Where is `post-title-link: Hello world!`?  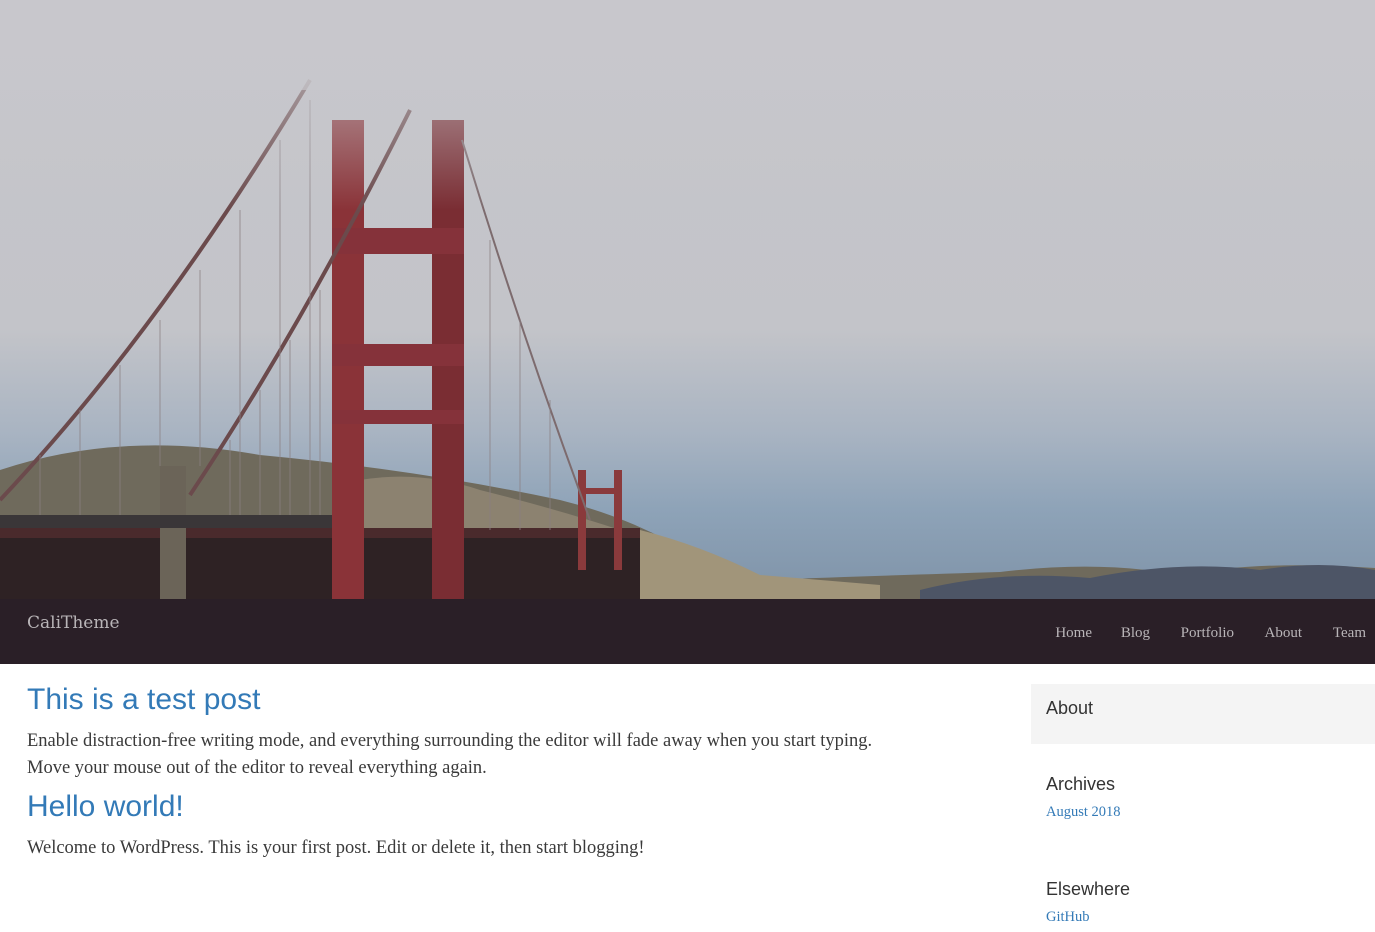 post-title-link: Hello world! is located at coordinates (105, 807).